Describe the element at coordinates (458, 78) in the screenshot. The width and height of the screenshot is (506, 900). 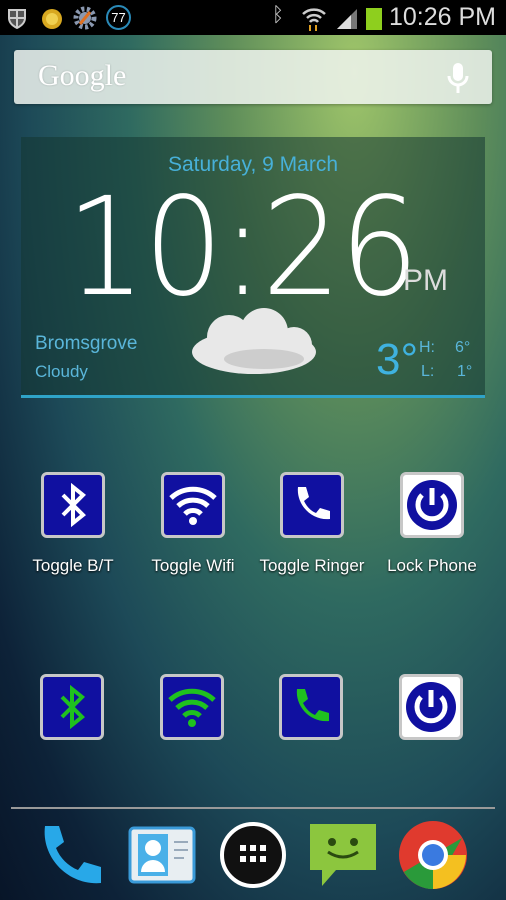
I see `microphone-icon` at that location.